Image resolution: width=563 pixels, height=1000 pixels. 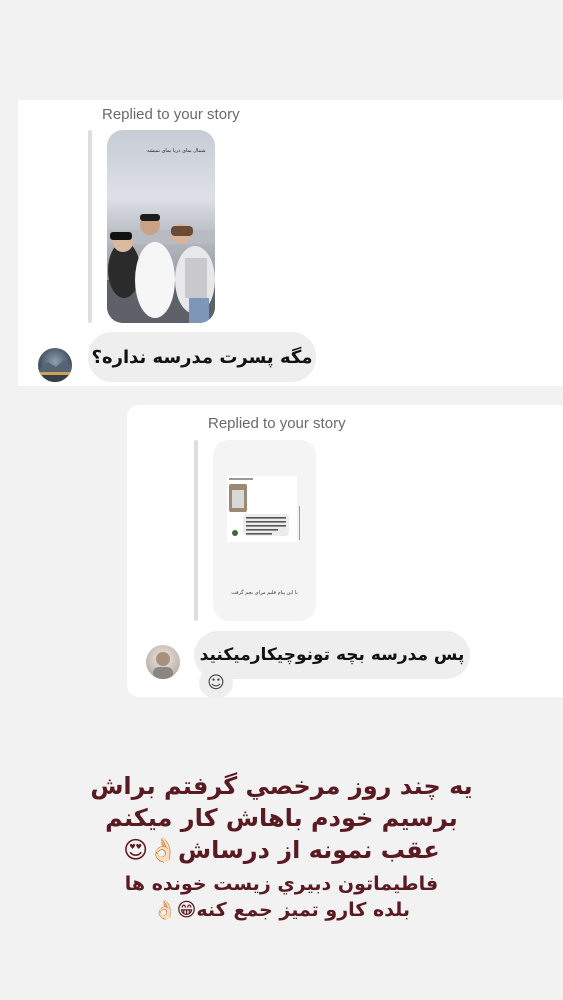 What do you see at coordinates (264, 593) in the screenshot?
I see `story-caption-text: با این پیام قلبم مرای بچم گرفت` at bounding box center [264, 593].